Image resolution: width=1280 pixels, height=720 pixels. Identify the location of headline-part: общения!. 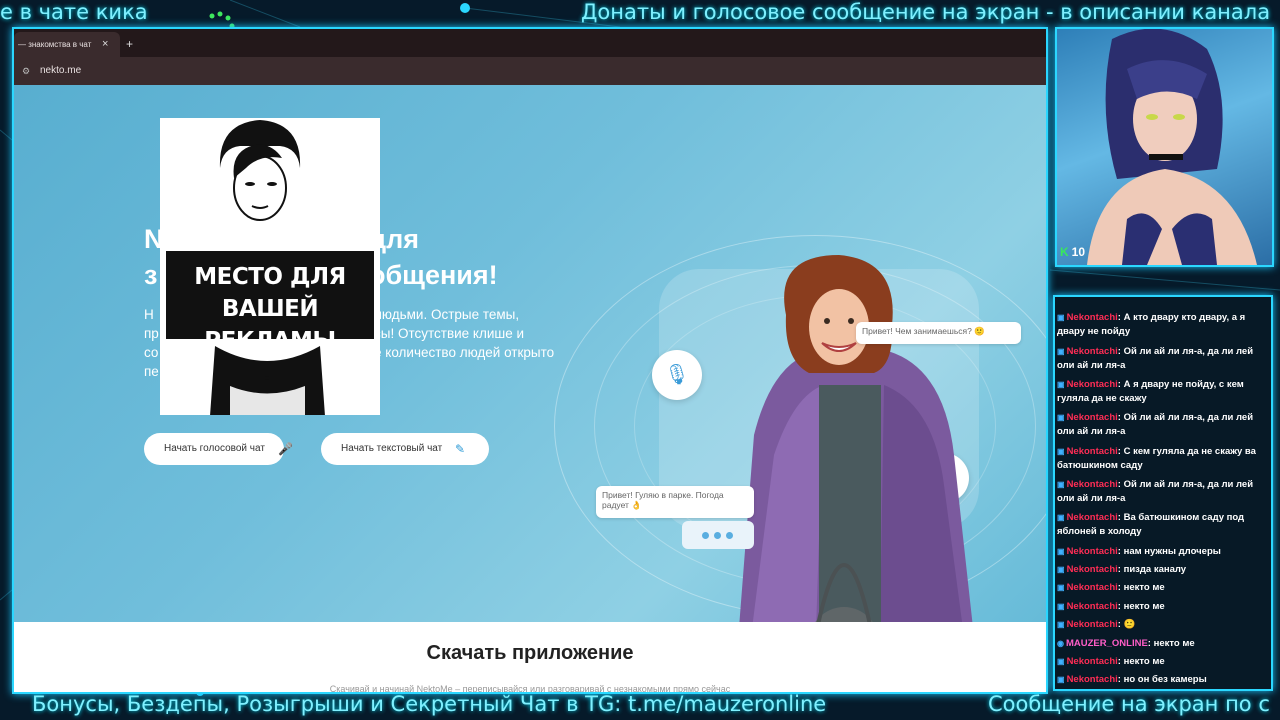
(433, 275).